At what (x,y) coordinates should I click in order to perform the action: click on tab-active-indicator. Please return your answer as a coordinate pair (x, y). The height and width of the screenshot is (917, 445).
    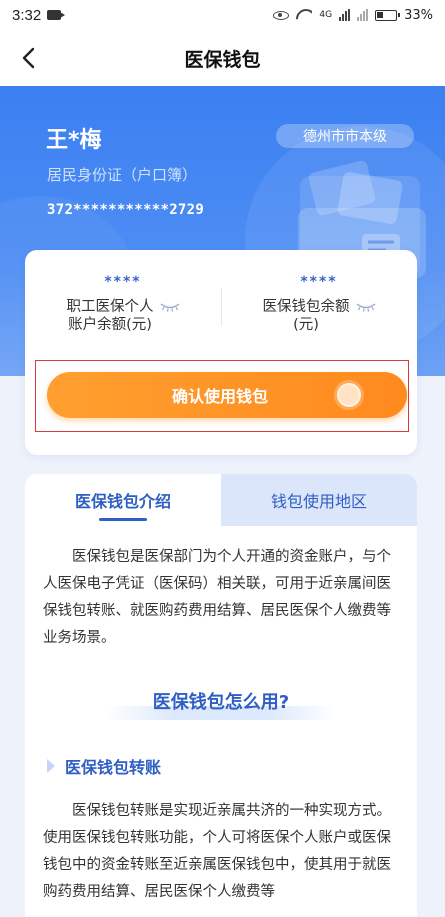
    Looking at the image, I should click on (123, 519).